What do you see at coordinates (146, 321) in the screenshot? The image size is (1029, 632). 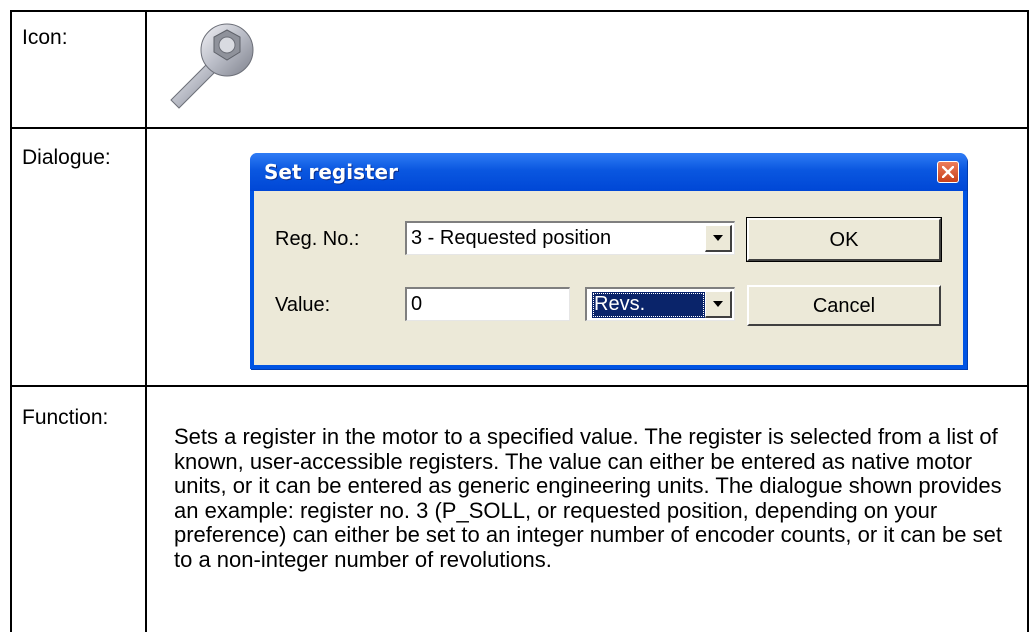 I see `table-column-divider` at bounding box center [146, 321].